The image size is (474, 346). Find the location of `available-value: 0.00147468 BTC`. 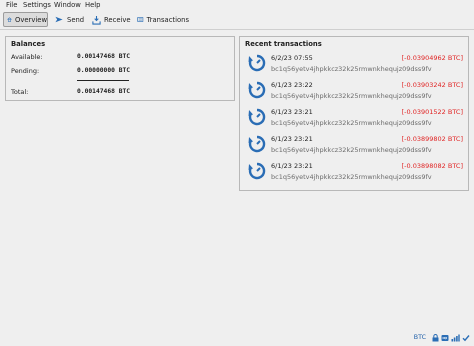

available-value: 0.00147468 BTC is located at coordinates (104, 56).